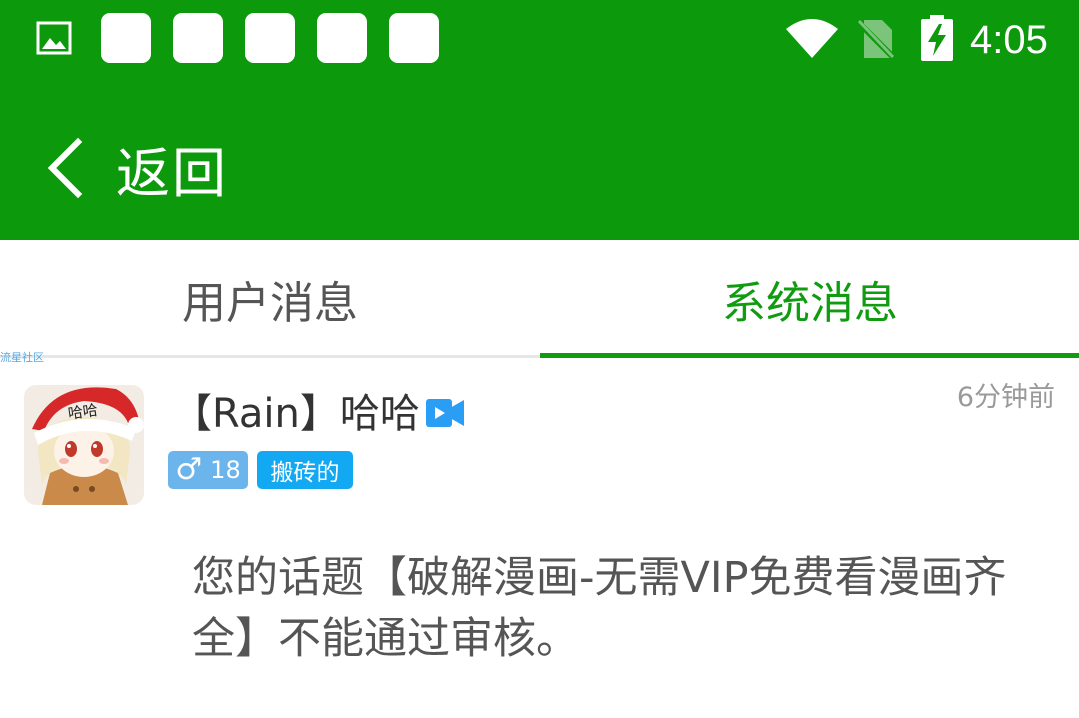 The height and width of the screenshot is (718, 1079). What do you see at coordinates (270, 356) in the screenshot?
I see `tab-divider` at bounding box center [270, 356].